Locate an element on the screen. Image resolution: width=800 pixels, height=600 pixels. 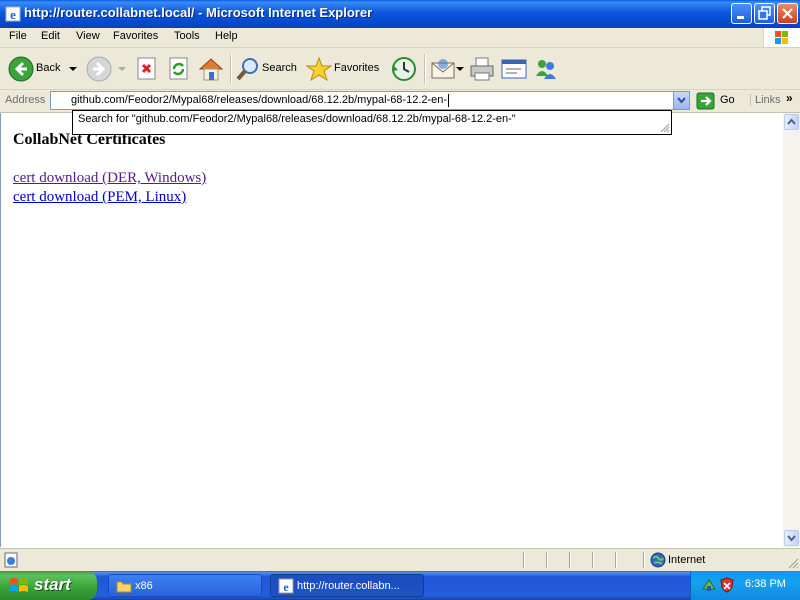
back-arrow-icon is located at coordinates (21, 69).